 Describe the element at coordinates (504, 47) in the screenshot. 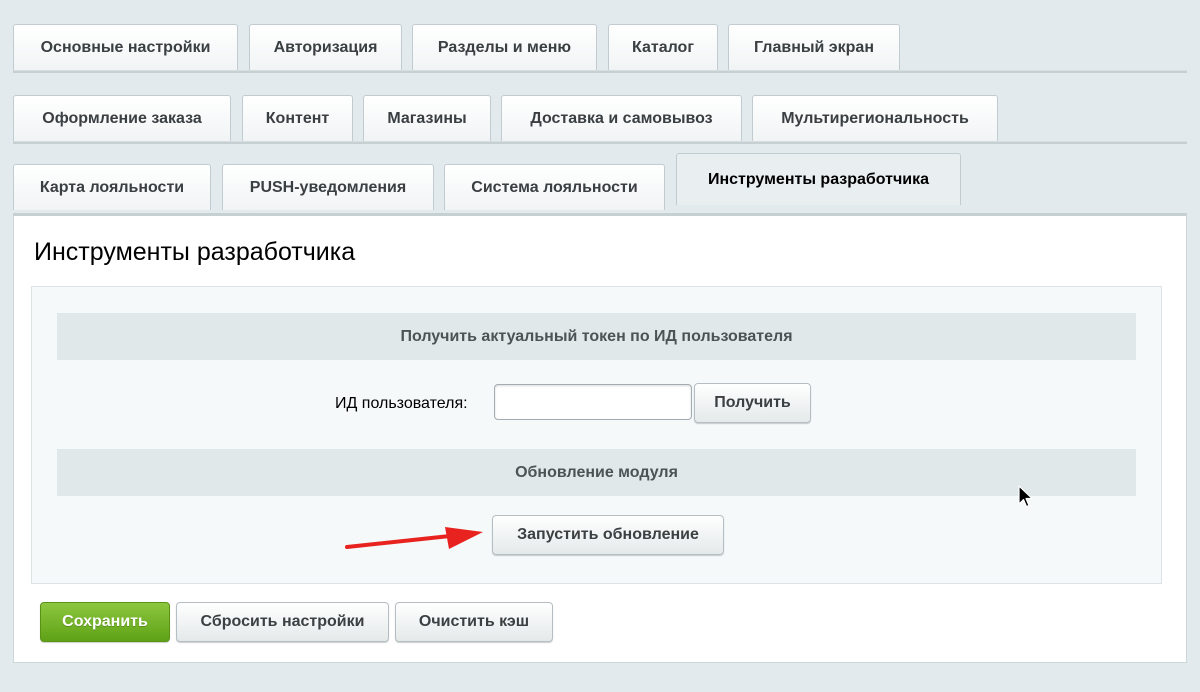

I see `tab-sections-menu: Разделы и меню` at that location.